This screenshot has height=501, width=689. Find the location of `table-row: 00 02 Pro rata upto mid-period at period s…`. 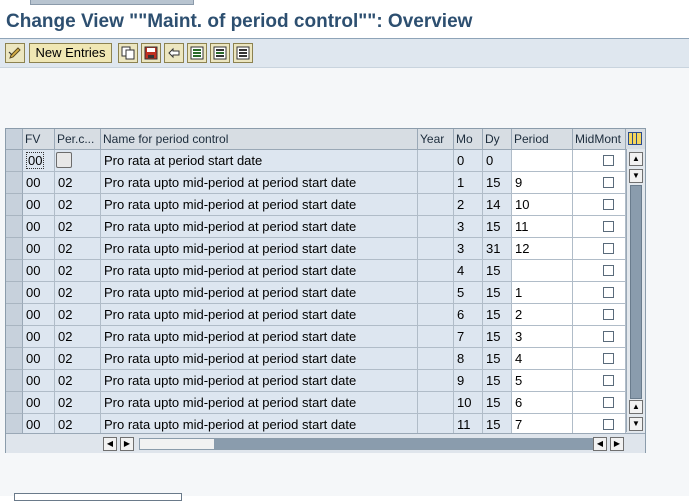

table-row: 00 02 Pro rata upto mid-period at period s… is located at coordinates (316, 337).